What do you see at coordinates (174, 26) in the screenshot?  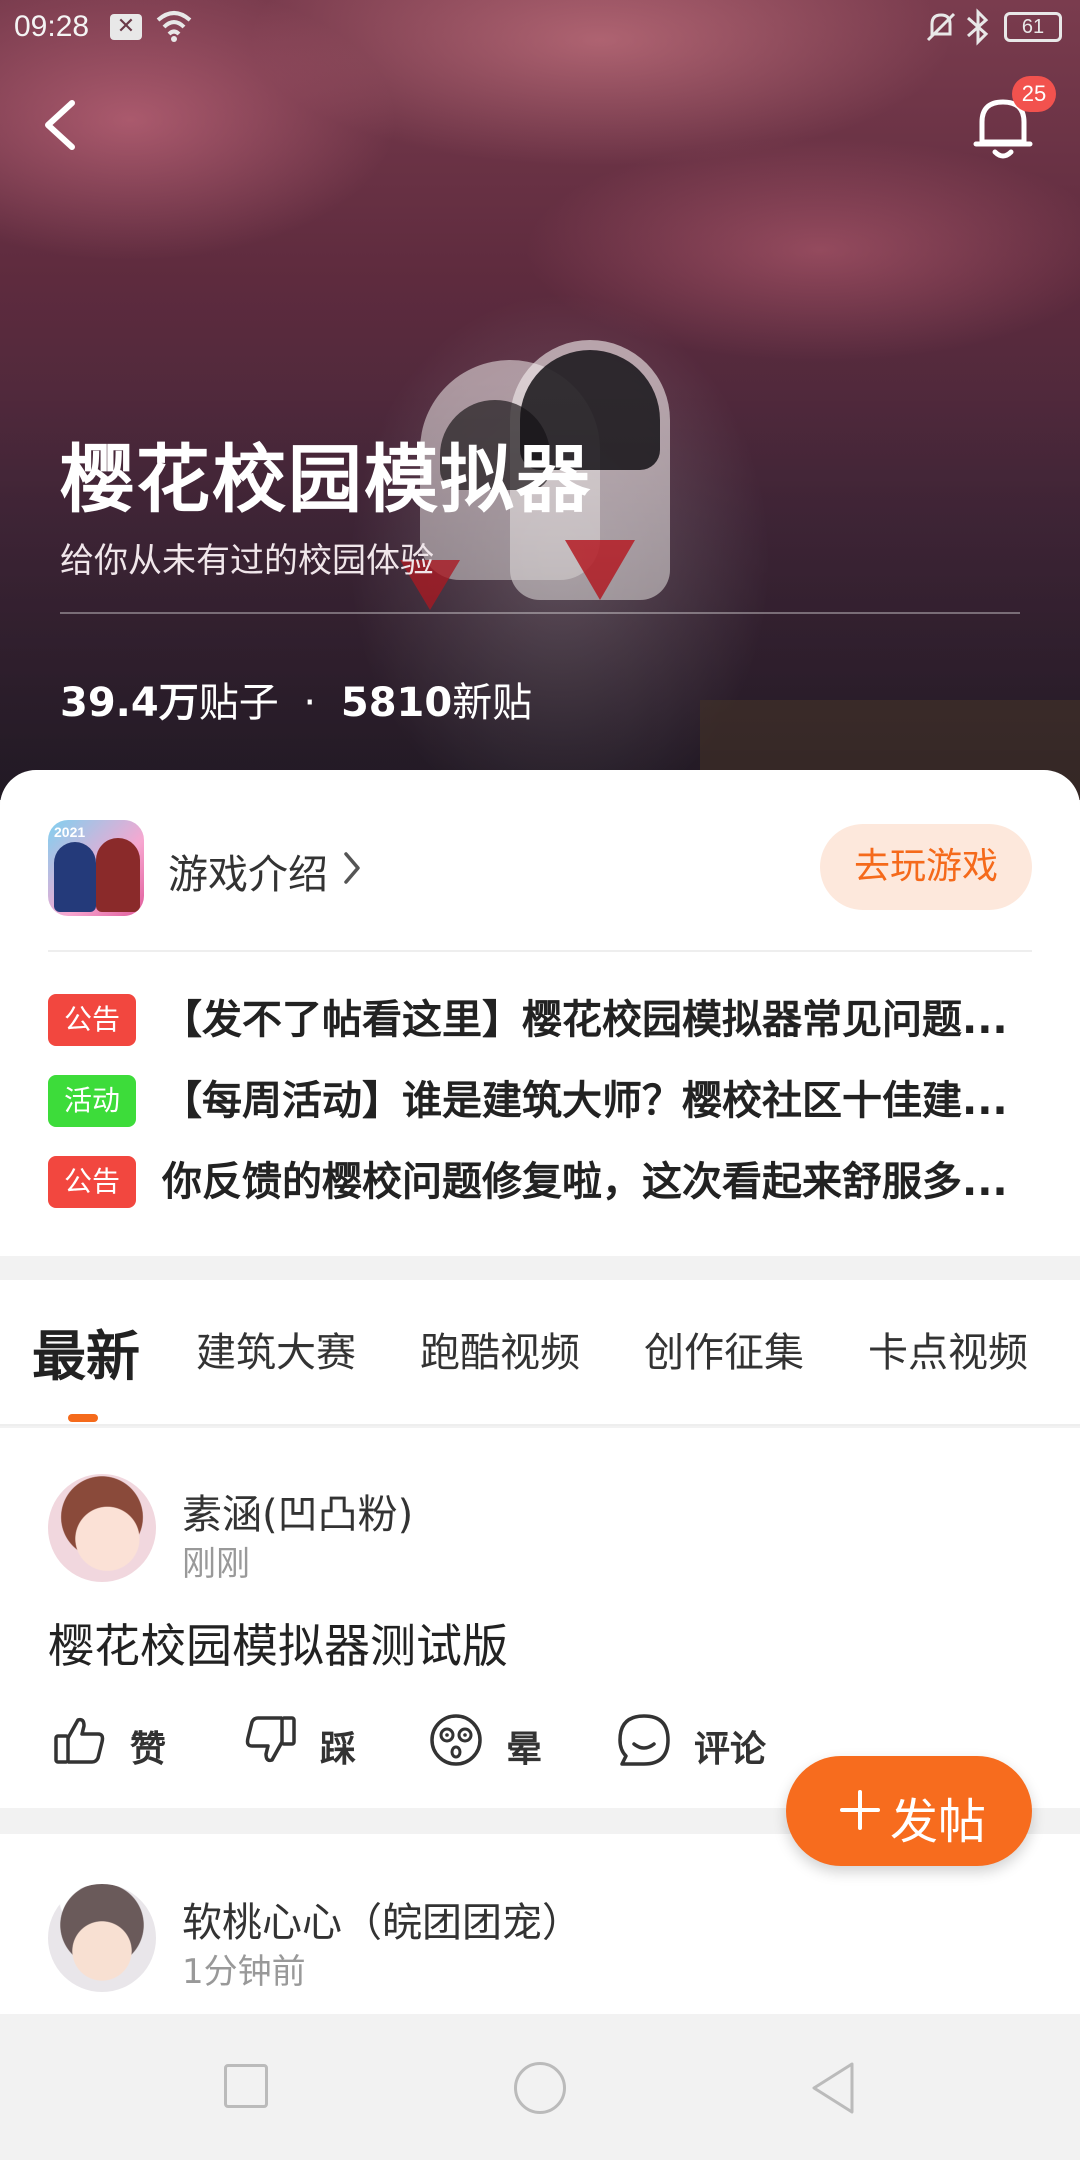 I see `wifi-icon` at bounding box center [174, 26].